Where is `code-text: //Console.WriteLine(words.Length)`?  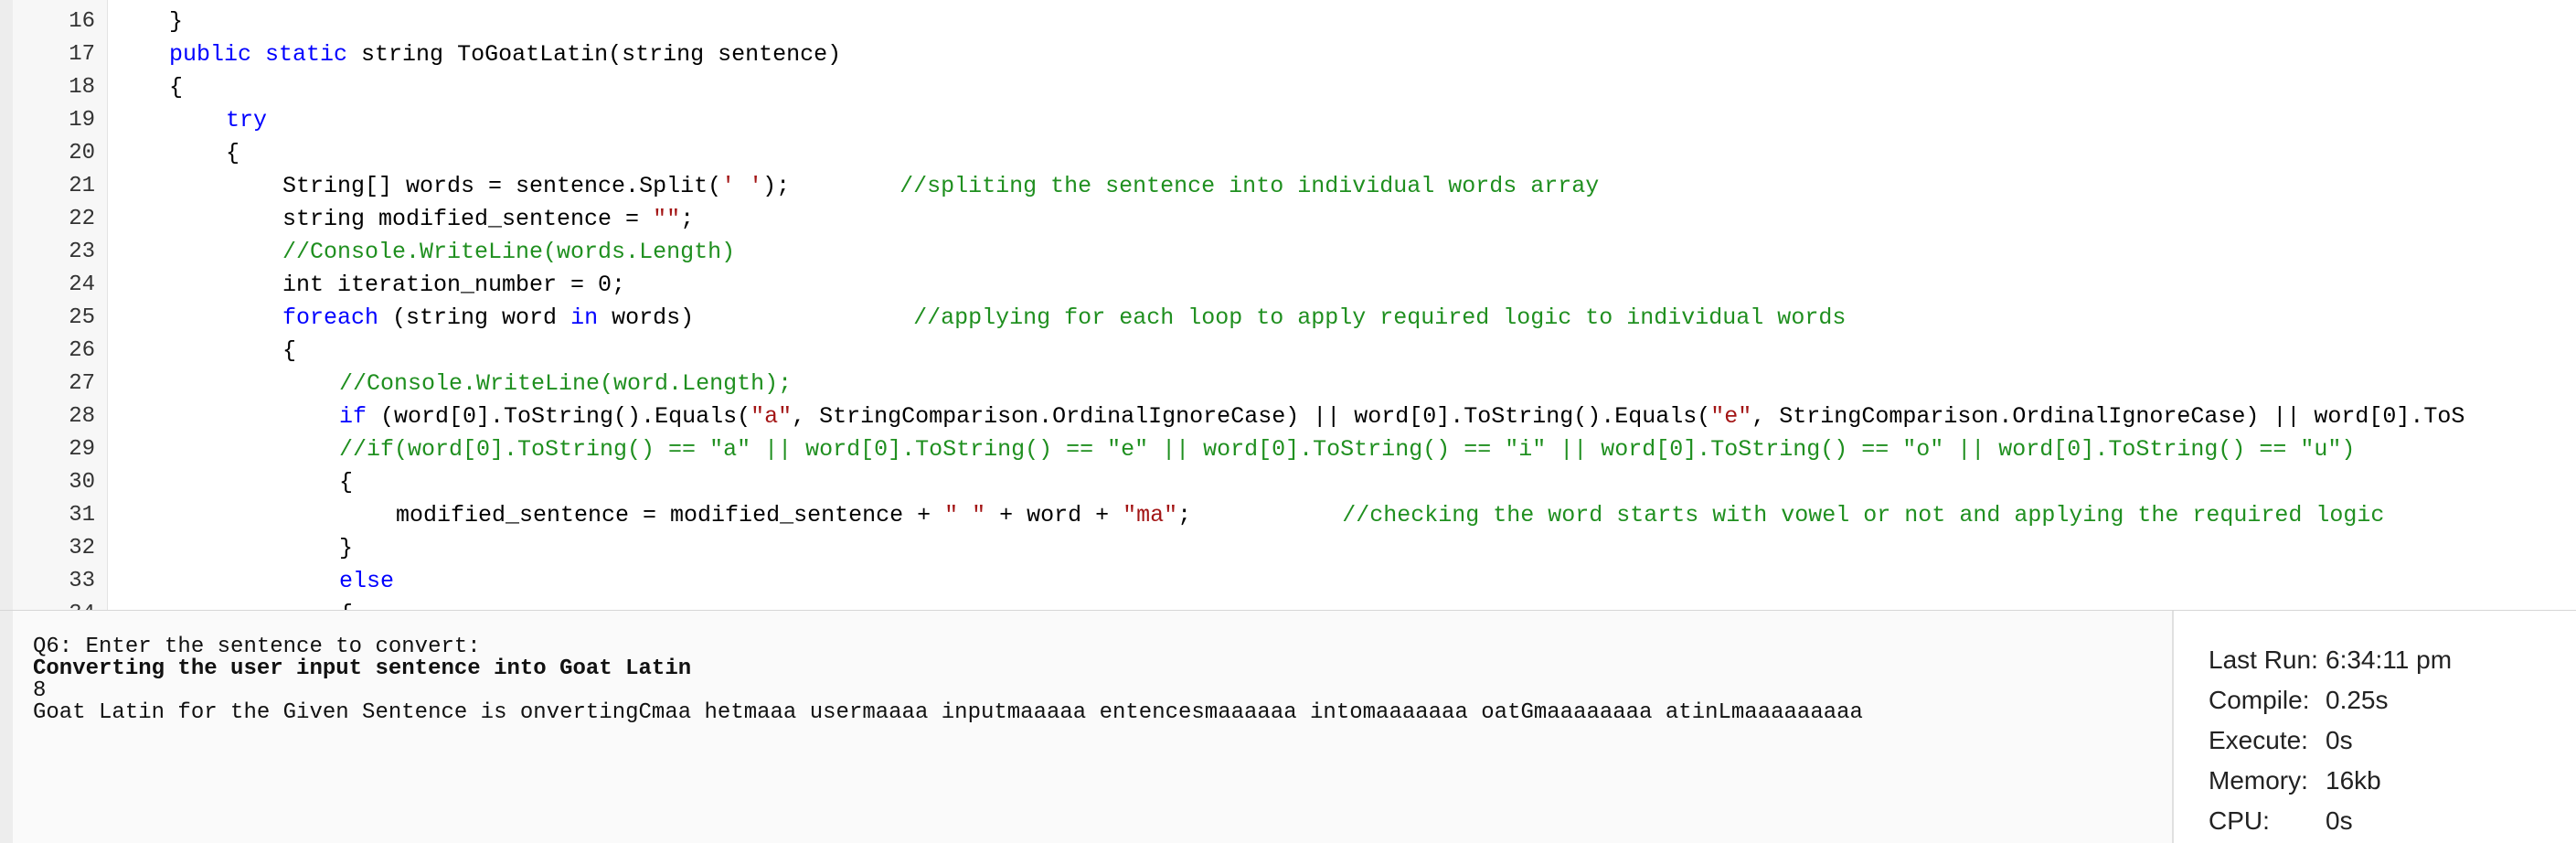 code-text: //Console.WriteLine(words.Length) is located at coordinates (508, 252).